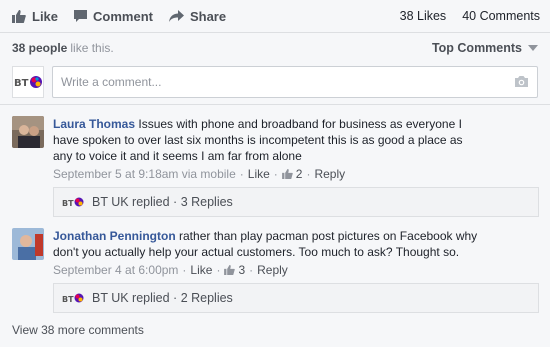  Describe the element at coordinates (423, 16) in the screenshot. I see `likes-count-link: 38 Likes` at that location.